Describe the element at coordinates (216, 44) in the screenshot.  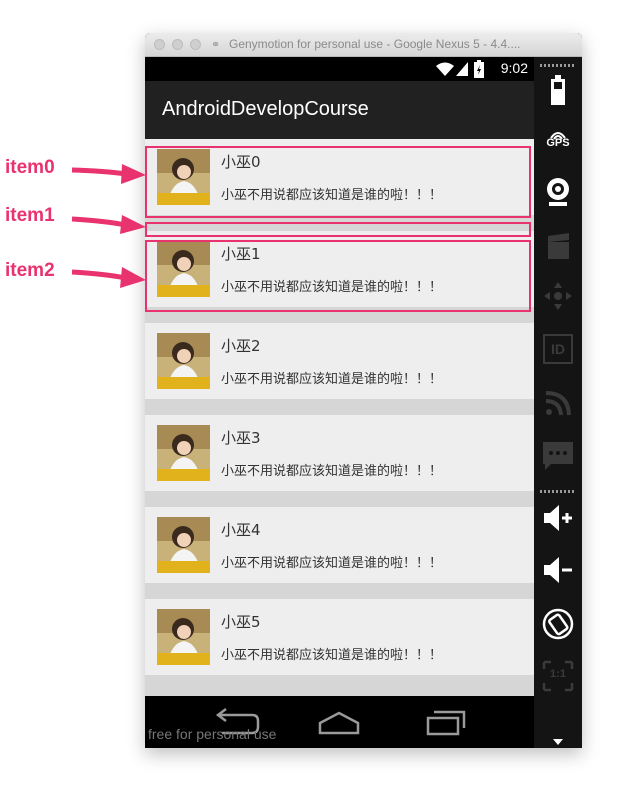
I see `genymotion-logo-icon: ⚭` at that location.